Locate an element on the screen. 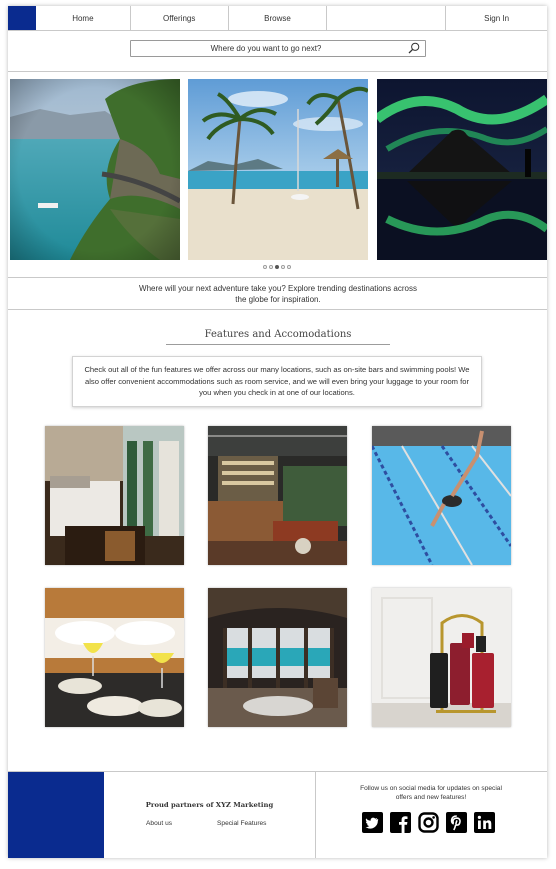 Image resolution: width=556 pixels, height=869 pixels. footer-brand-block is located at coordinates (56, 815).